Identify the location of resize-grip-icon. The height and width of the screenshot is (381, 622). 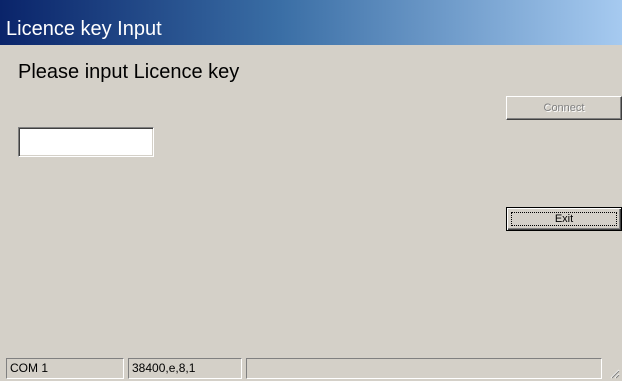
(614, 373).